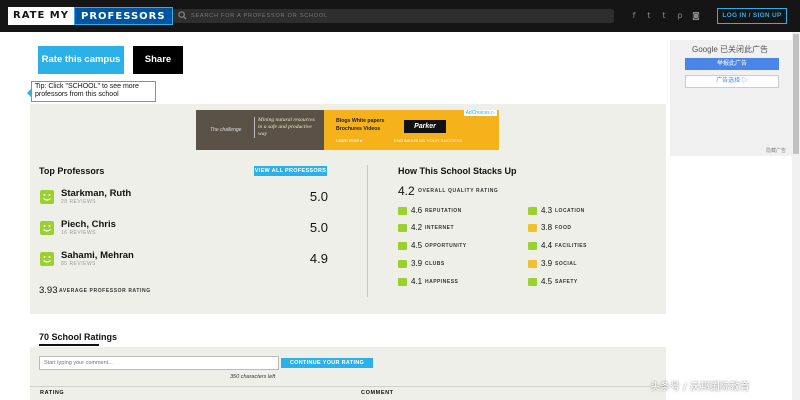 The width and height of the screenshot is (800, 400). I want to click on category-facilities: 4.4 FACILITIES, so click(583, 246).